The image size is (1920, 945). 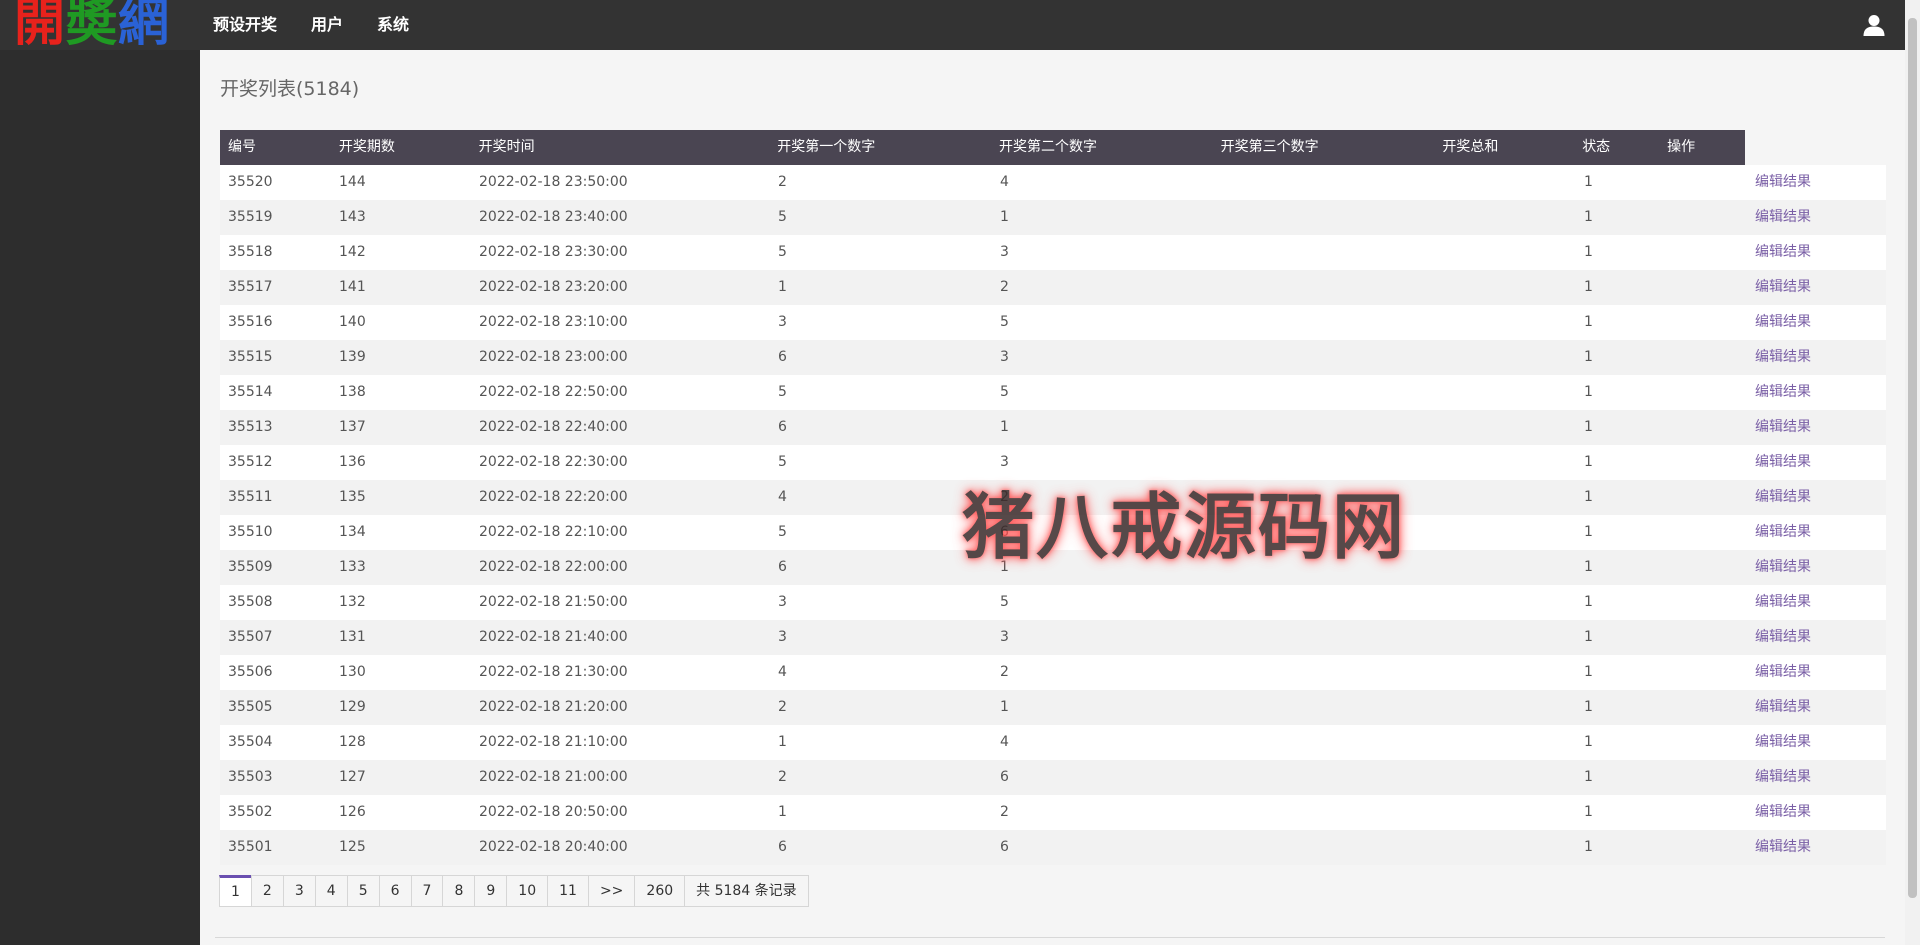 I want to click on page-button-5: 5, so click(x=363, y=891).